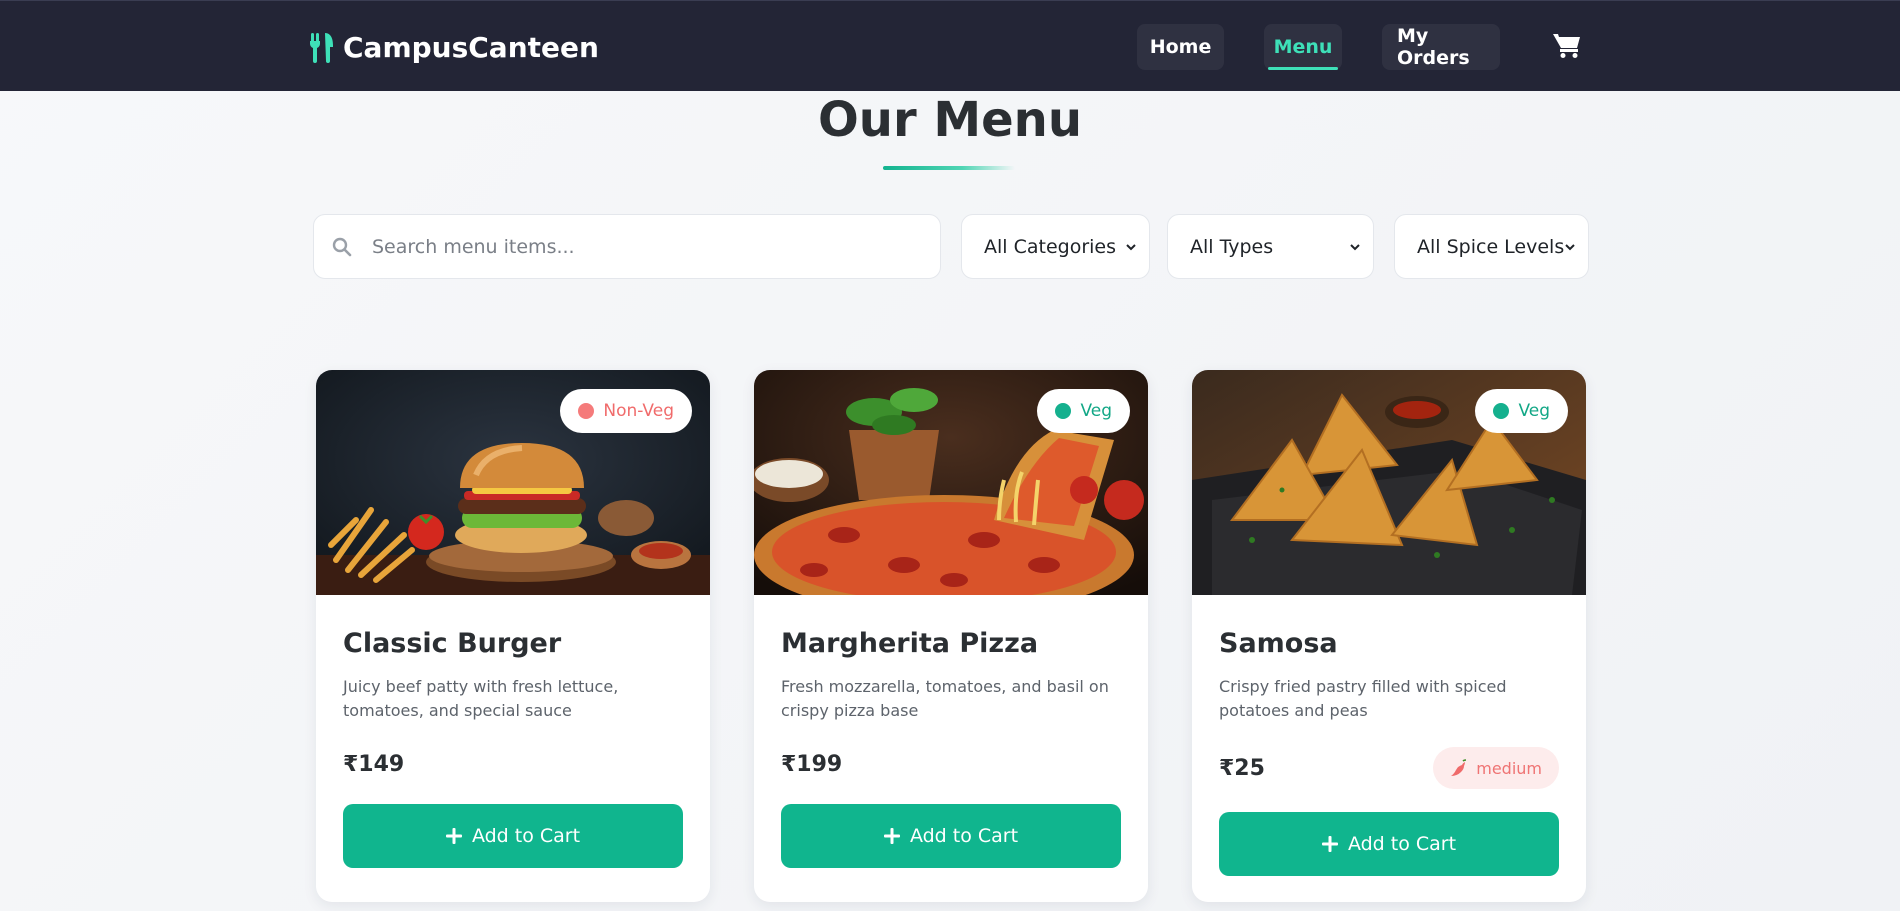 The width and height of the screenshot is (1900, 911). I want to click on price-row: ₹199, so click(951, 764).